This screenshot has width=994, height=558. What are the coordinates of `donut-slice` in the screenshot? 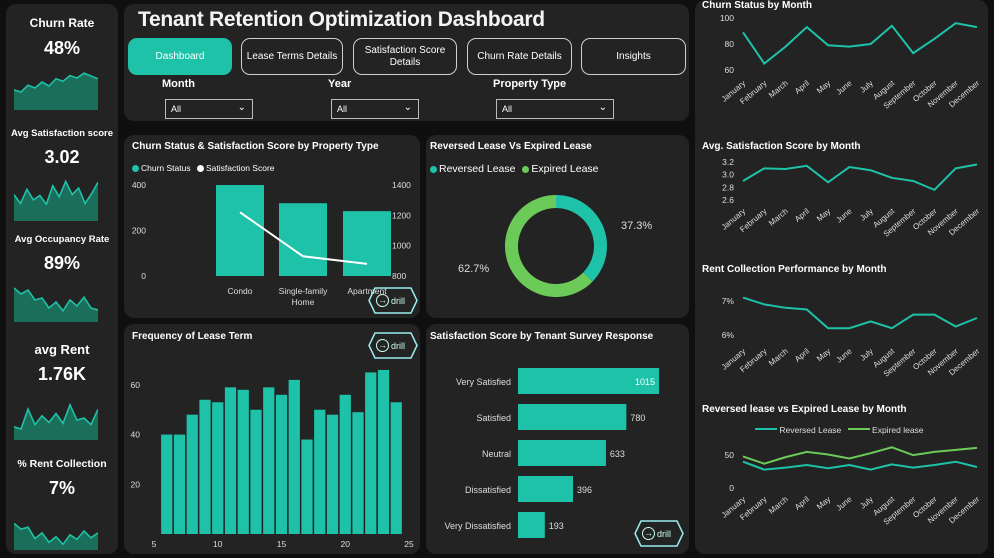 It's located at (581, 238).